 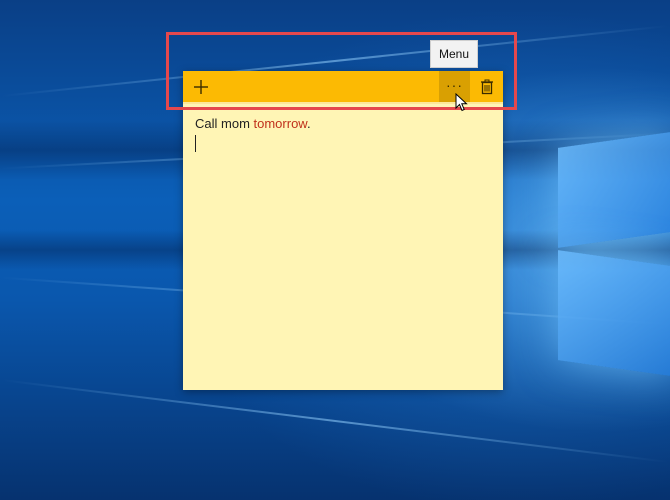 I want to click on trash-icon, so click(x=486, y=86).